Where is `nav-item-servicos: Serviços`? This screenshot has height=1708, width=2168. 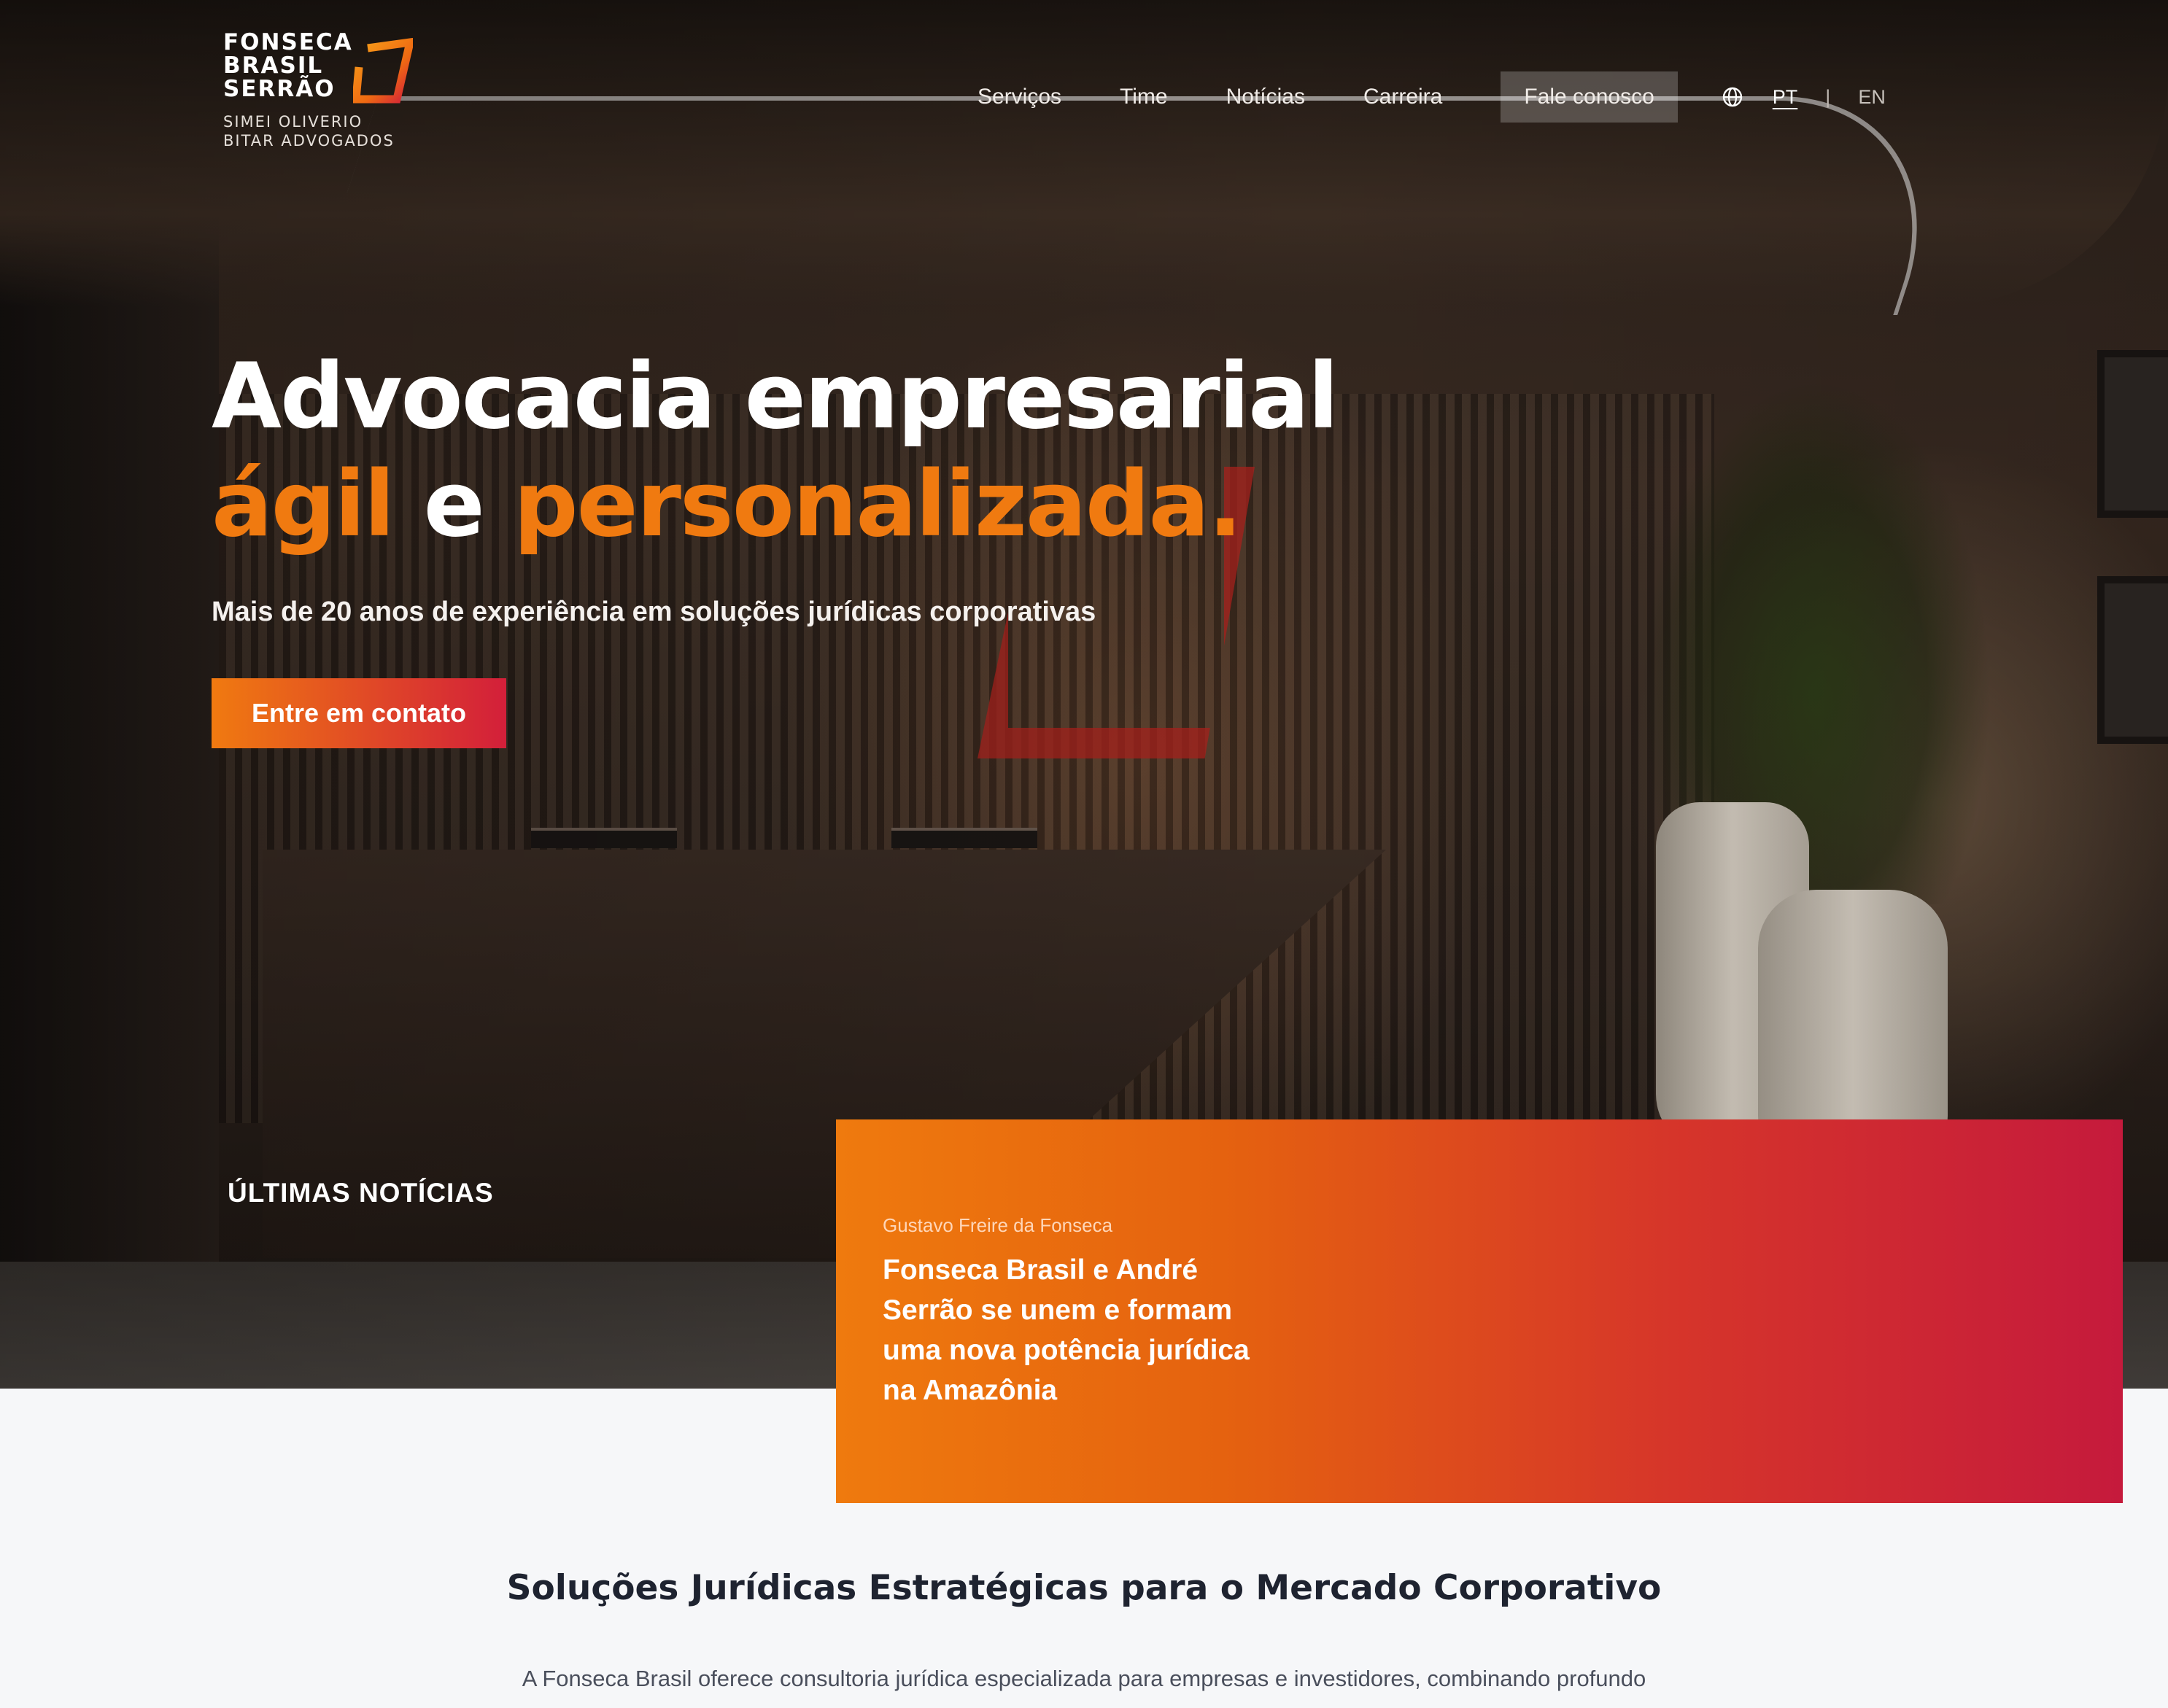 nav-item-servicos: Serviços is located at coordinates (1019, 97).